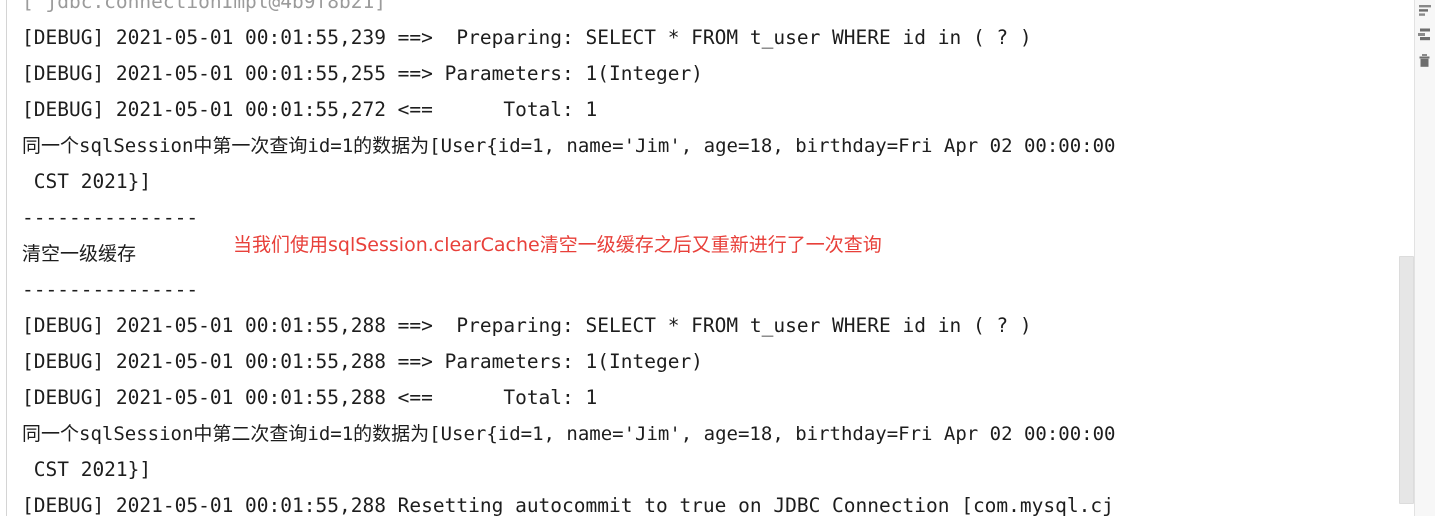 This screenshot has height=516, width=1435. What do you see at coordinates (1406, 380) in the screenshot?
I see `vertical-scrollbar-thumb` at bounding box center [1406, 380].